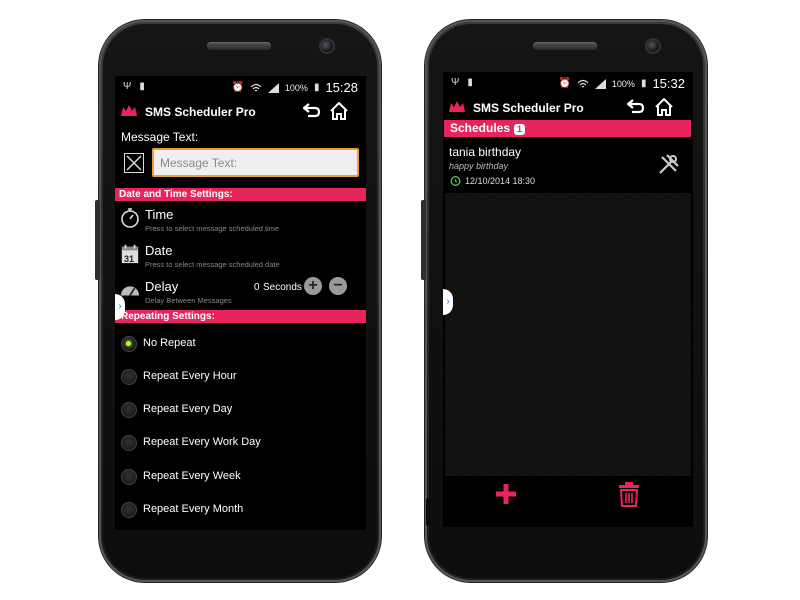 The height and width of the screenshot is (600, 800). I want to click on radio-repeat-month, so click(129, 510).